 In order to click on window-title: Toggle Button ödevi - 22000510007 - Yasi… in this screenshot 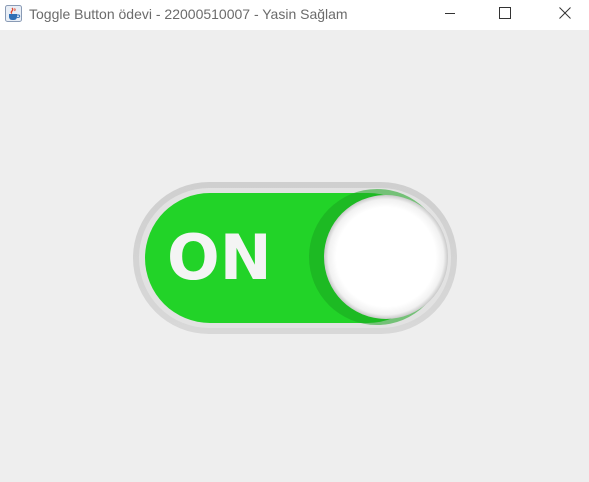, I will do `click(188, 14)`.